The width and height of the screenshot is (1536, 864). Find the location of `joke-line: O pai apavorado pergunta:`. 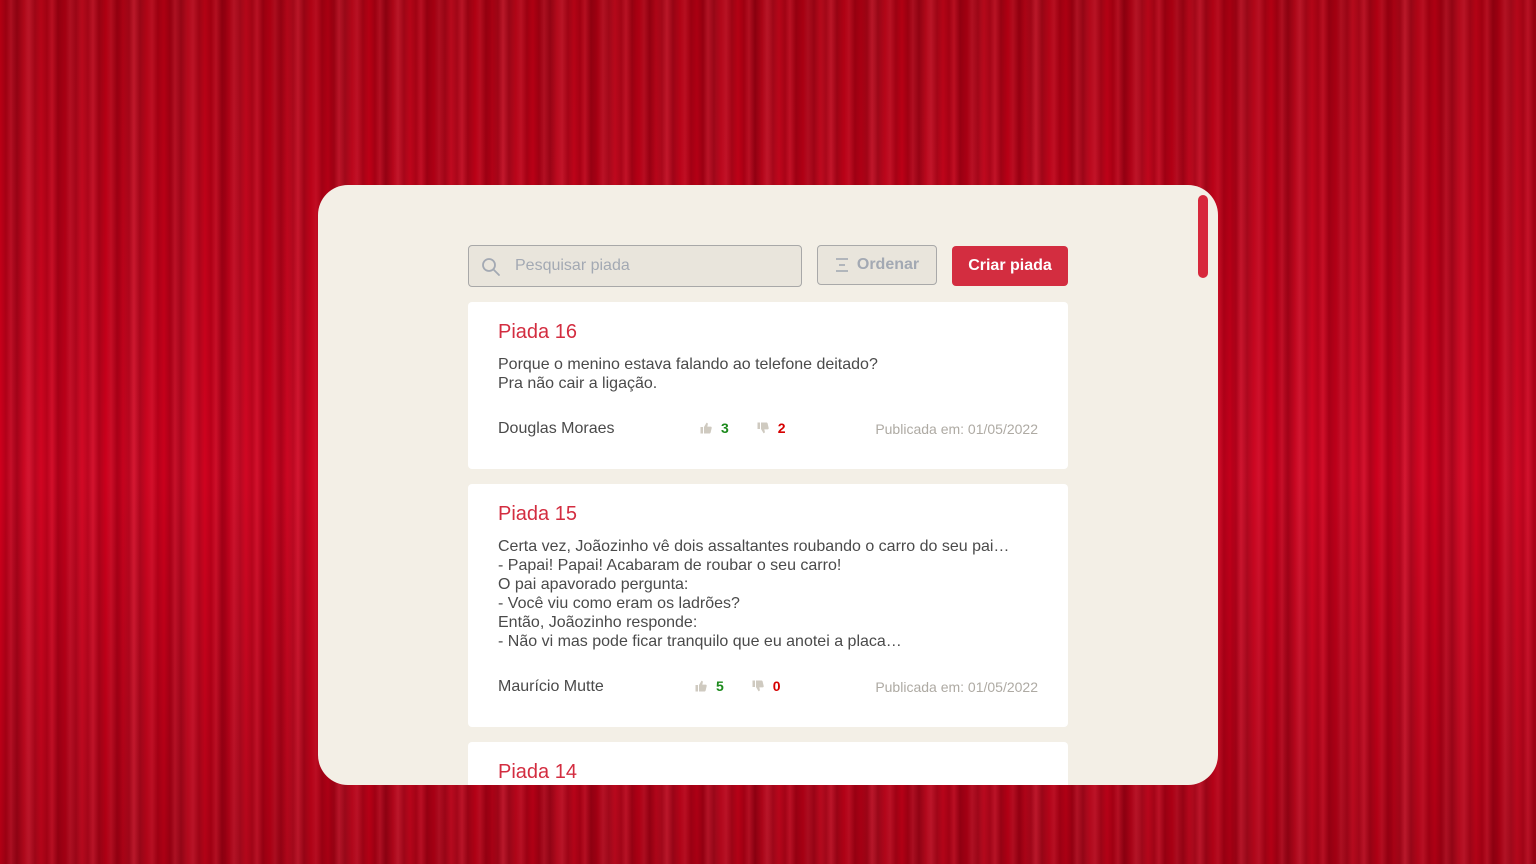

joke-line: O pai apavorado pergunta: is located at coordinates (593, 584).